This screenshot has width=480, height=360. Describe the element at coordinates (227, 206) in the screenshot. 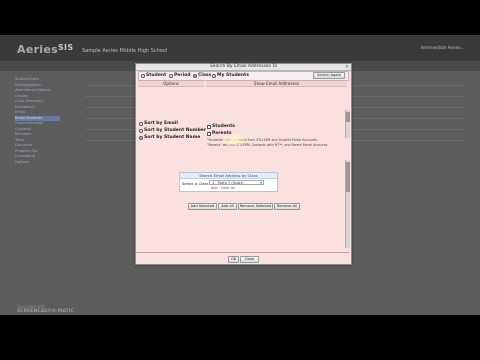

I see `add-all-button: Add All` at that location.